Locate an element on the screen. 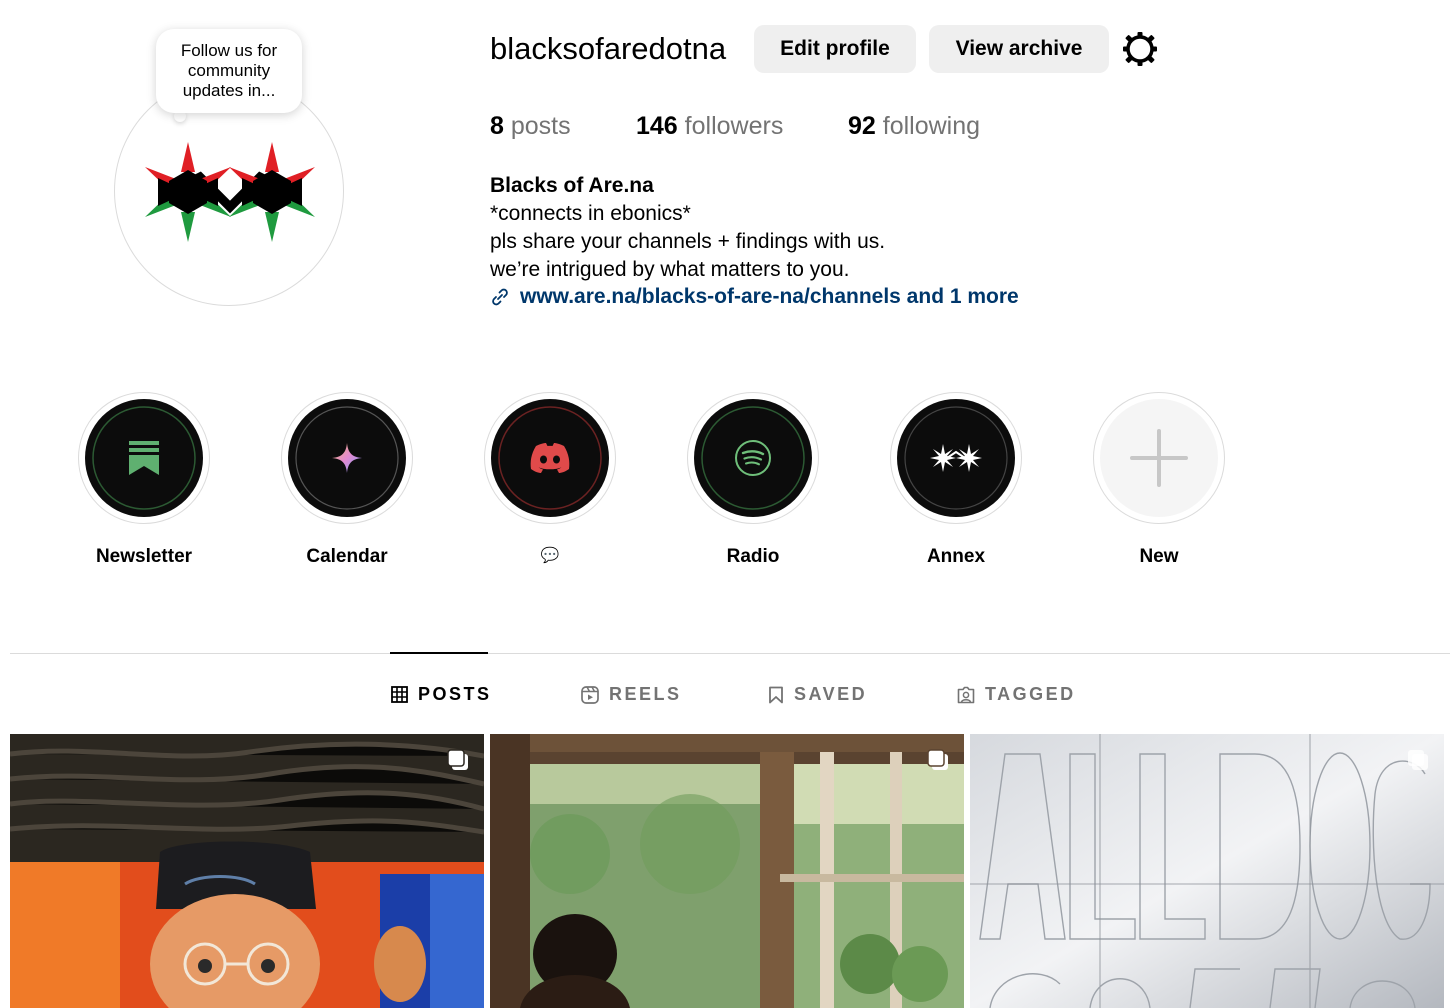  tab-reels-label: REELS is located at coordinates (645, 694).